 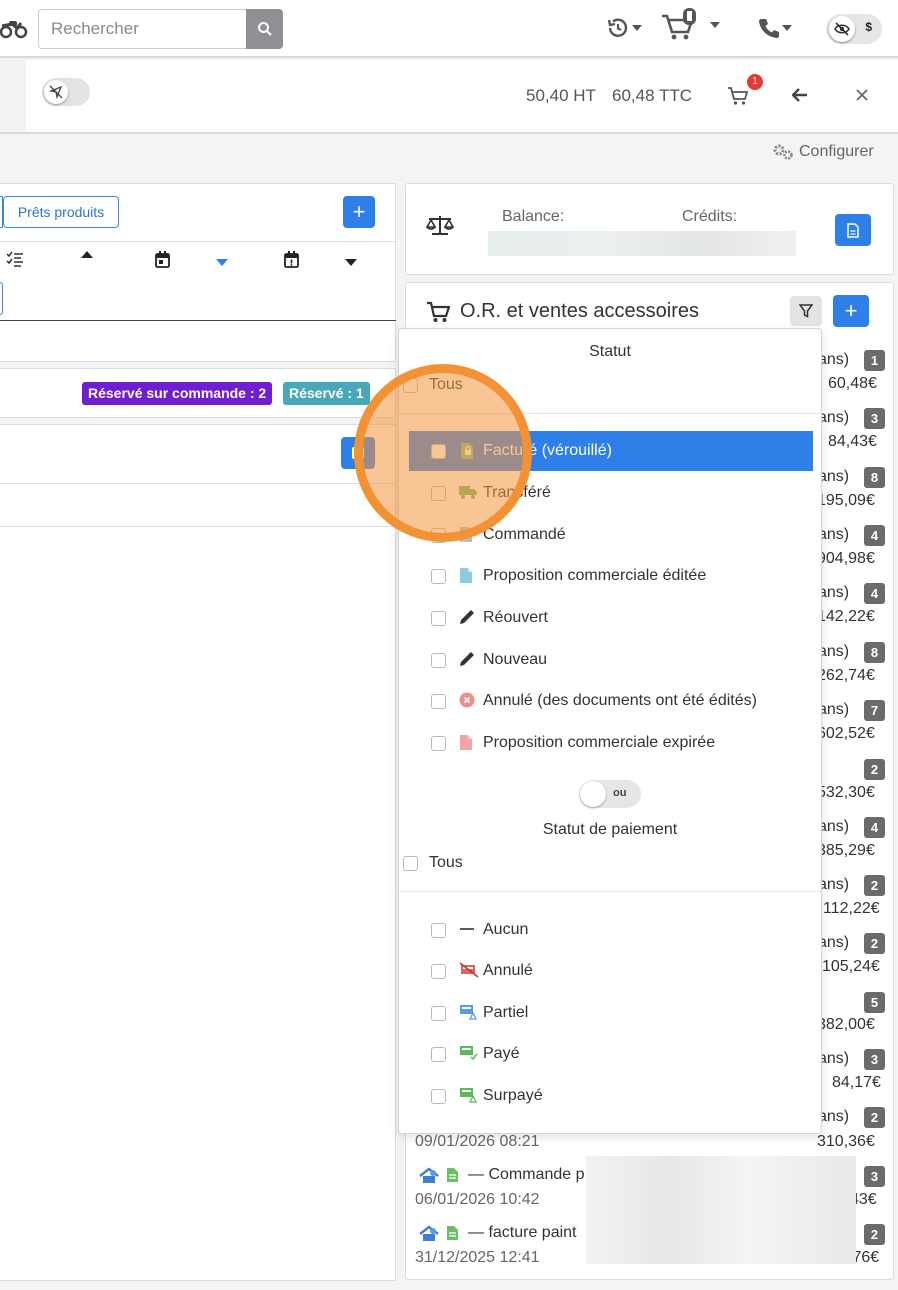 What do you see at coordinates (862, 95) in the screenshot?
I see `close-icon` at bounding box center [862, 95].